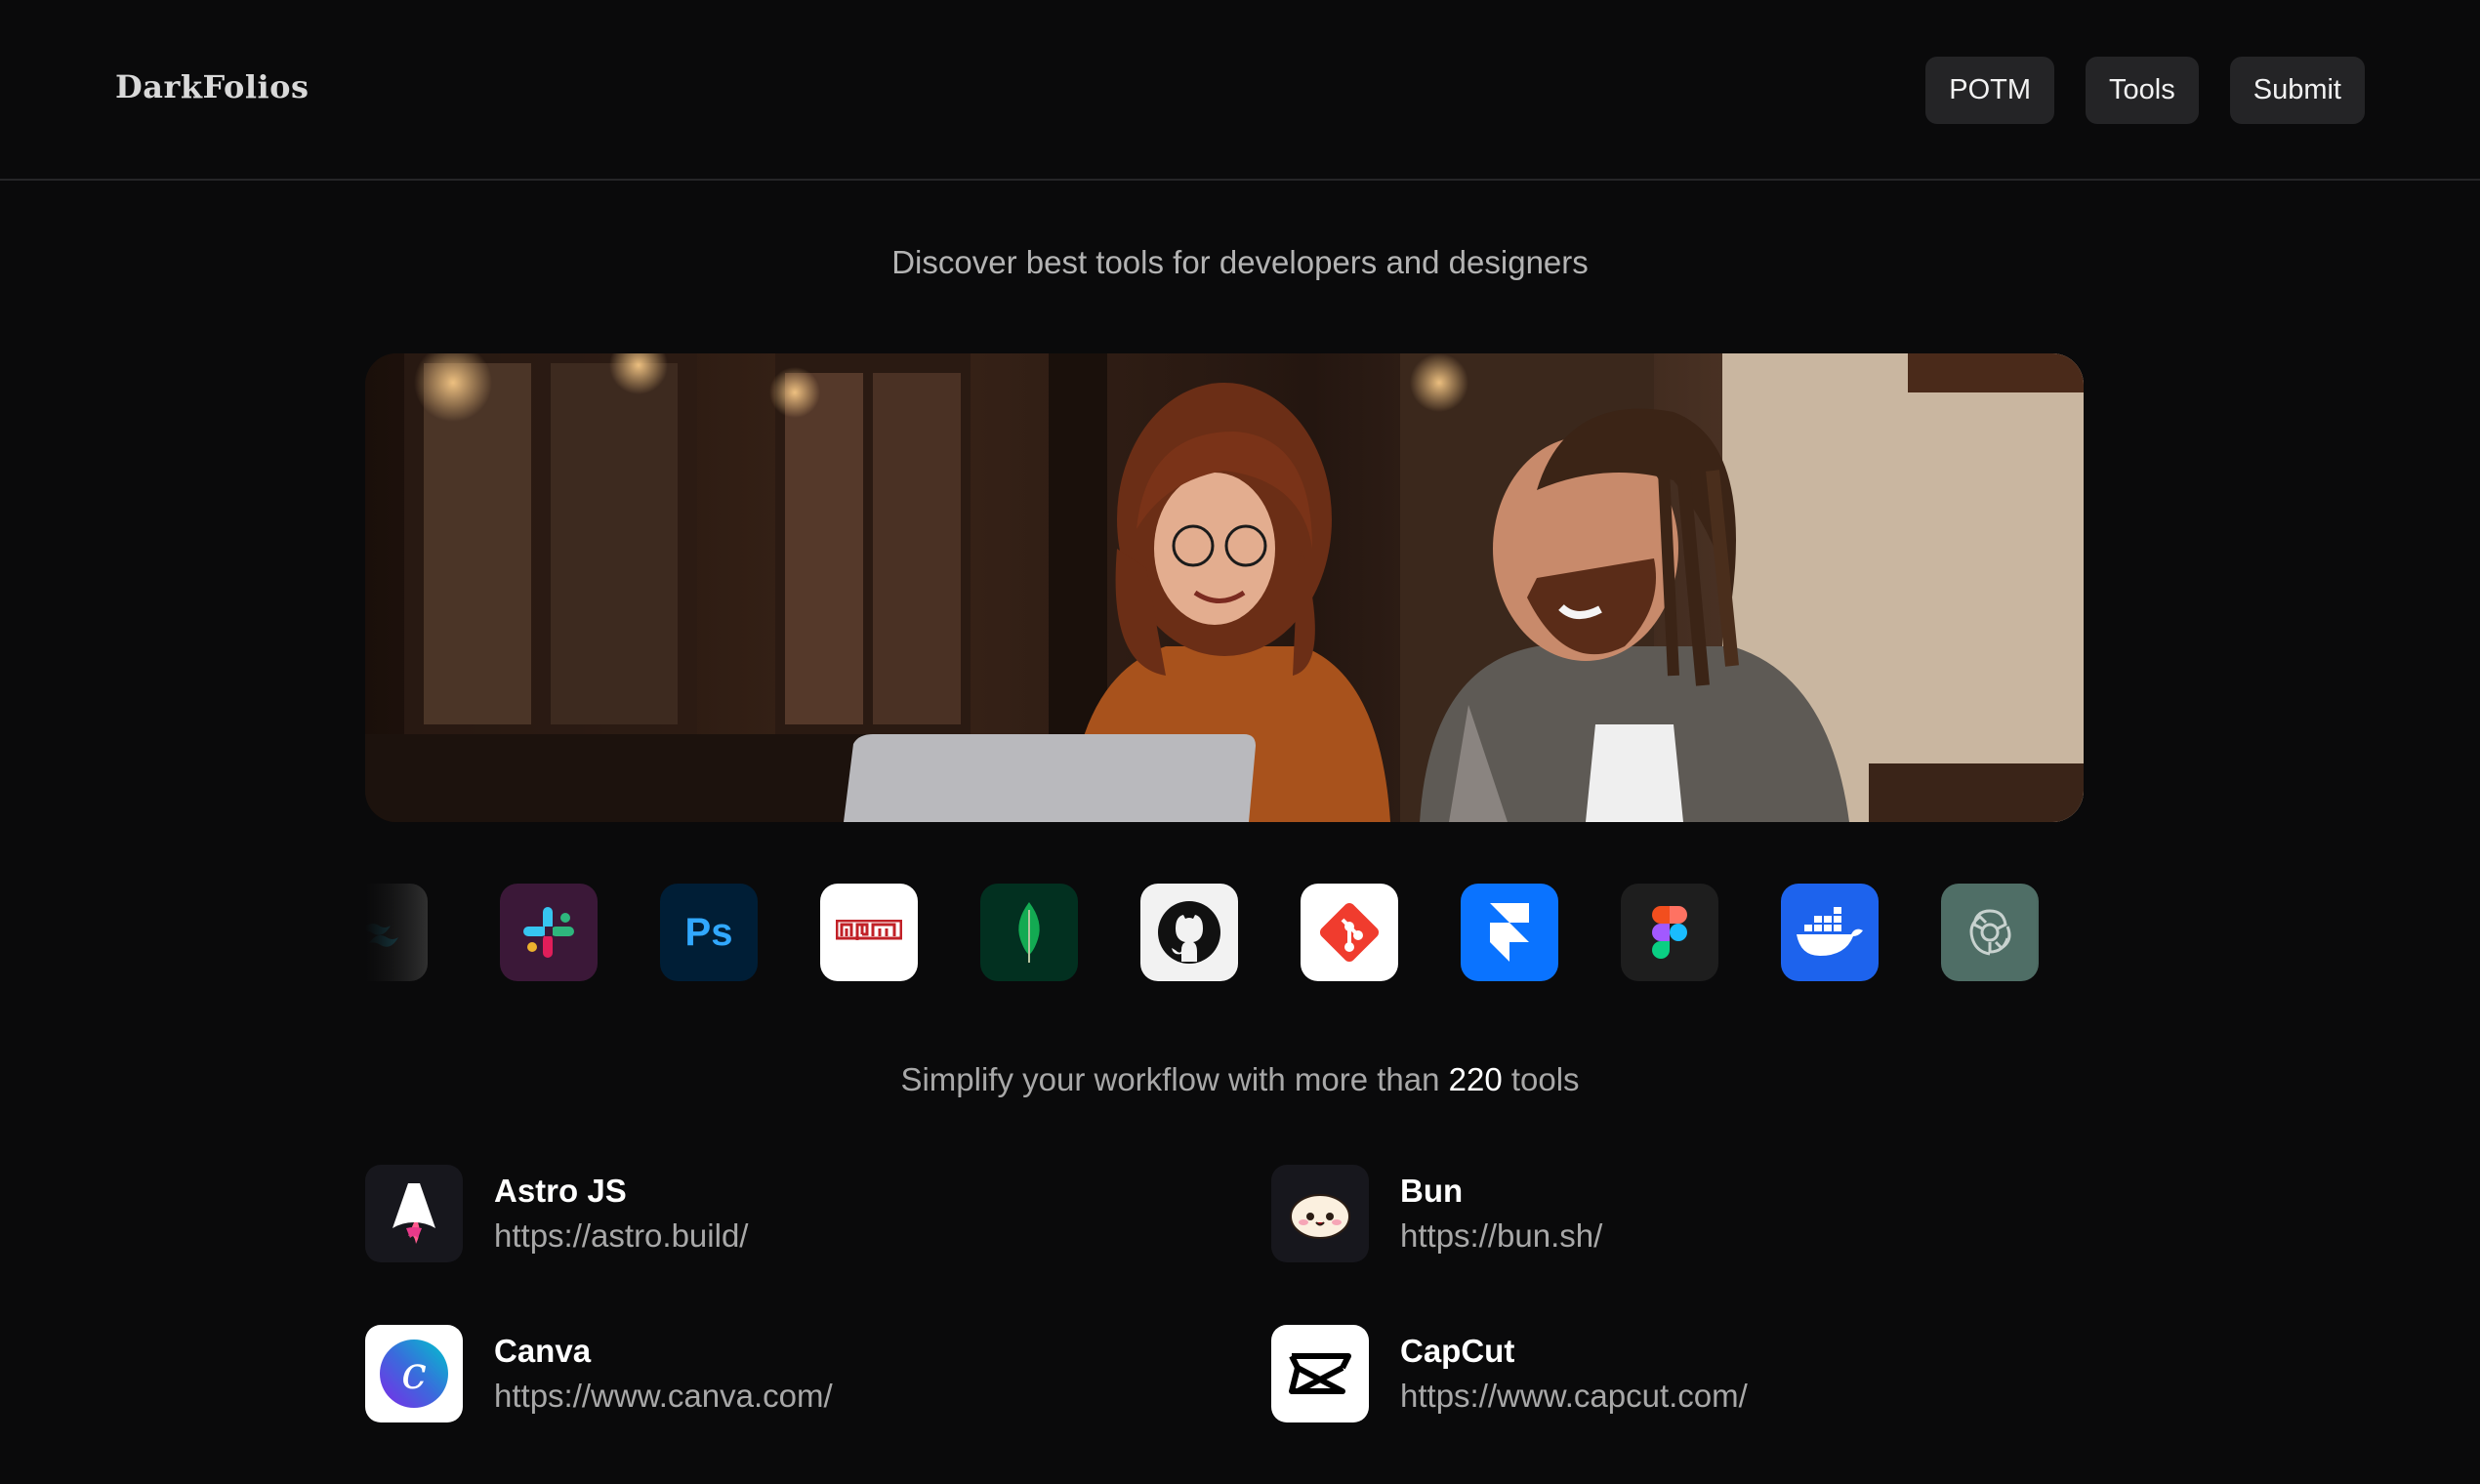  Describe the element at coordinates (663, 1374) in the screenshot. I see `tool-card-text: Canva https://www.canva.com/` at that location.